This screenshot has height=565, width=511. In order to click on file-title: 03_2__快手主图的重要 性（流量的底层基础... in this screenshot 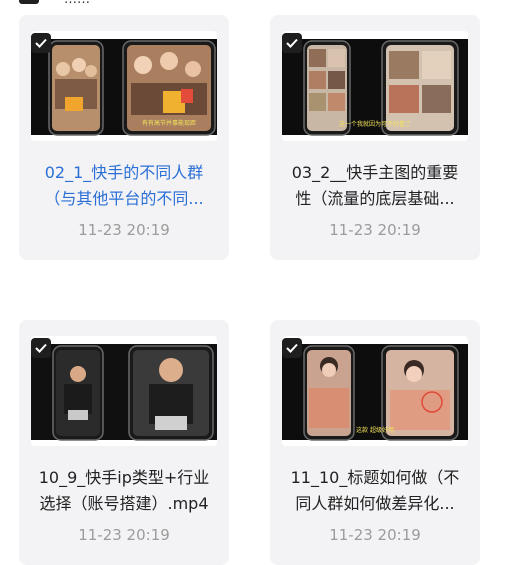, I will do `click(375, 186)`.